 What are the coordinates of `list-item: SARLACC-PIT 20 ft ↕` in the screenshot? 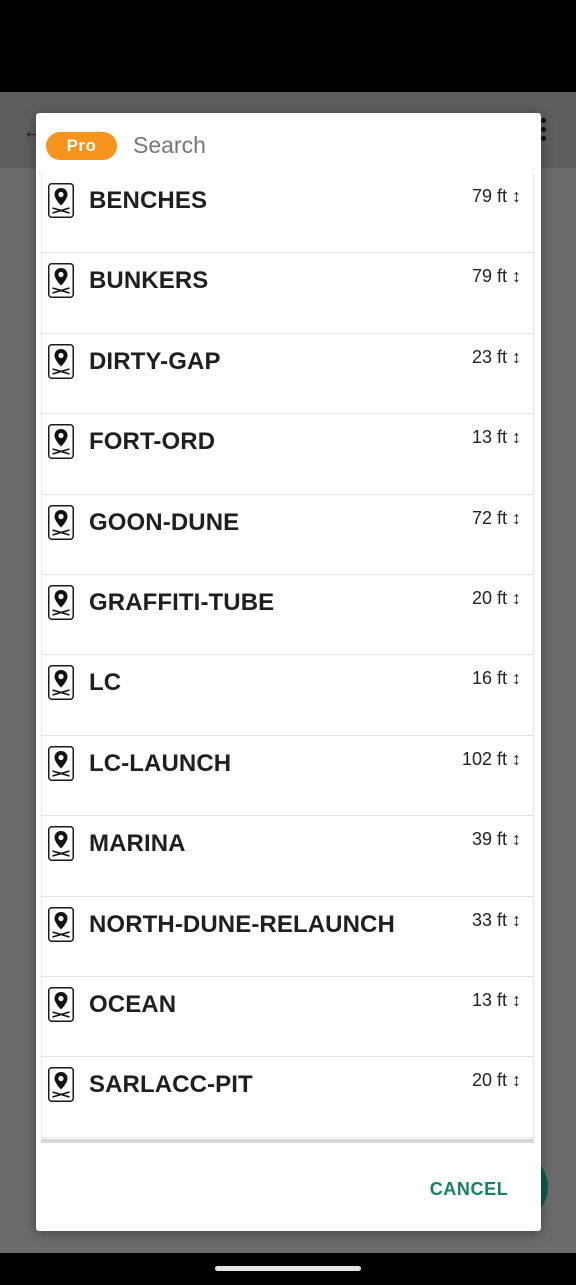 It's located at (287, 1097).